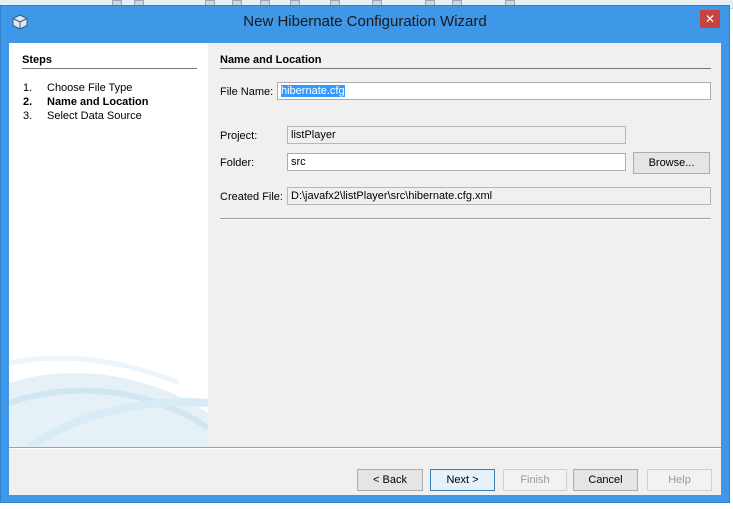  I want to click on created-file-label: Created File:, so click(251, 197).